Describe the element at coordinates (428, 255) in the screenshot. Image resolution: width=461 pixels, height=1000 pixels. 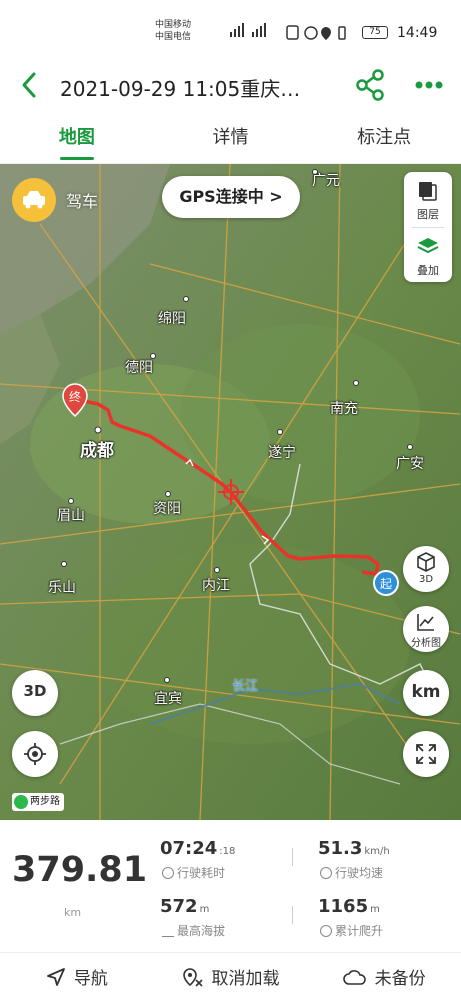
I see `overlay-button: 叠加` at that location.